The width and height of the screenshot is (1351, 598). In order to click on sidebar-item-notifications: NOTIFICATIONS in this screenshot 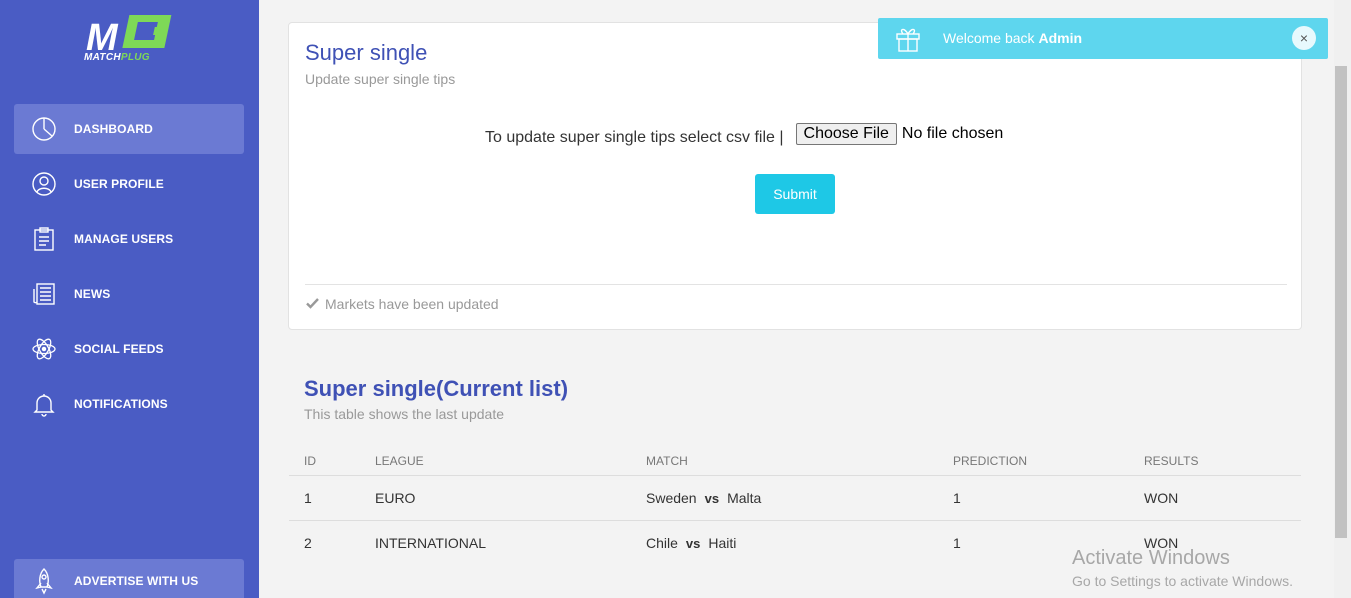, I will do `click(129, 404)`.